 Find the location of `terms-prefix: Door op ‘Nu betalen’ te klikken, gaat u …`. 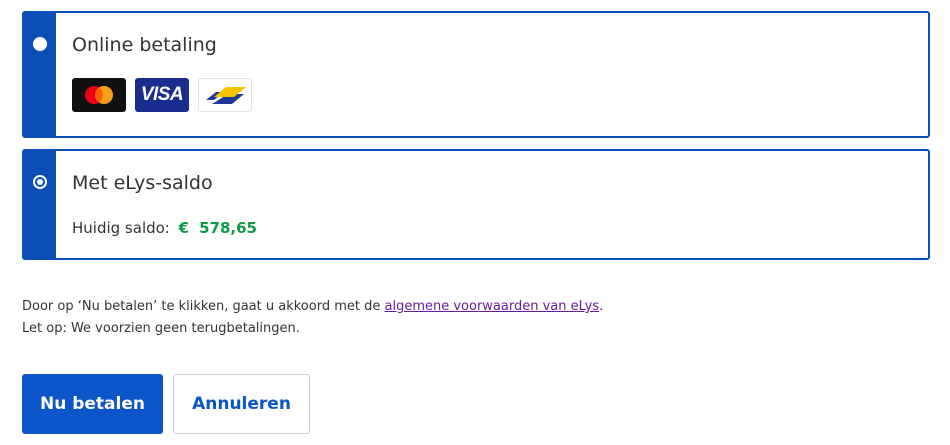

terms-prefix: Door op ‘Nu betalen’ te klikken, gaat u … is located at coordinates (203, 306).